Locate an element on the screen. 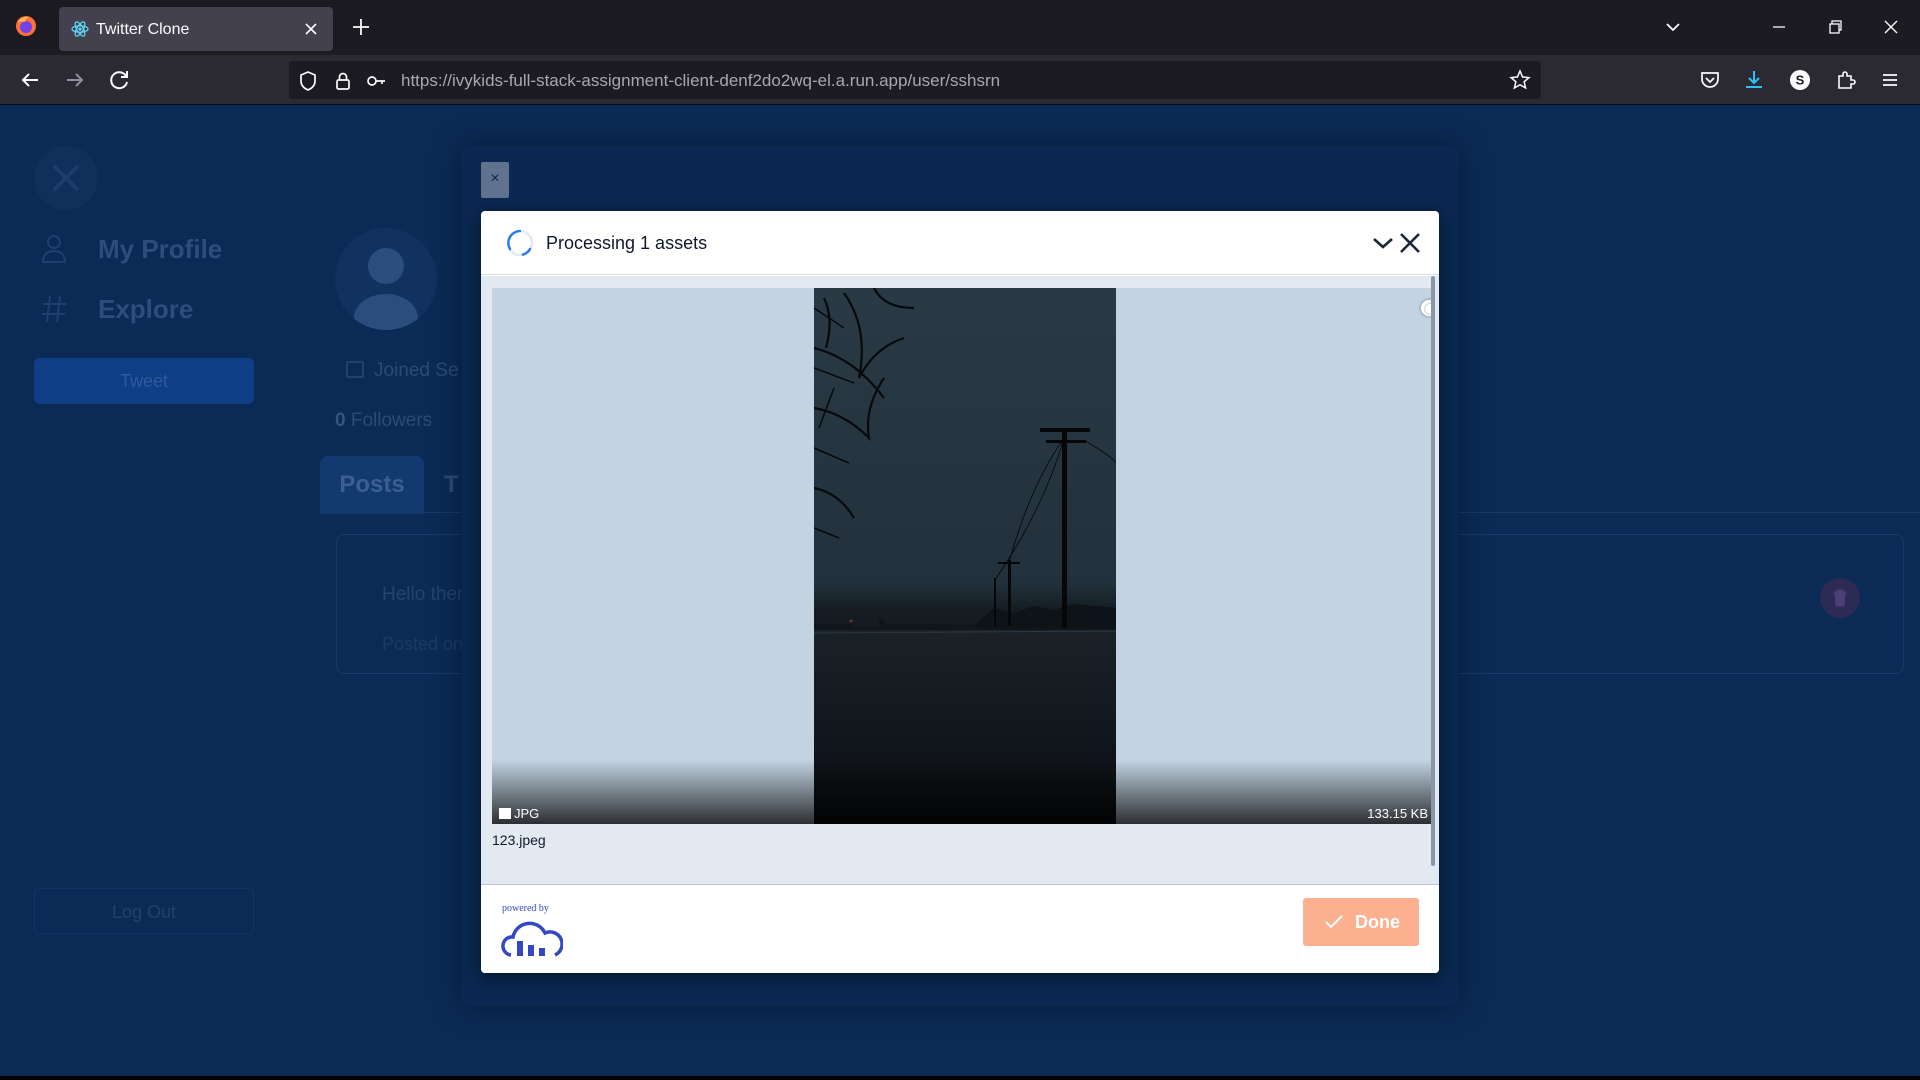 This screenshot has height=1080, width=1920. file-type: JPG is located at coordinates (519, 813).